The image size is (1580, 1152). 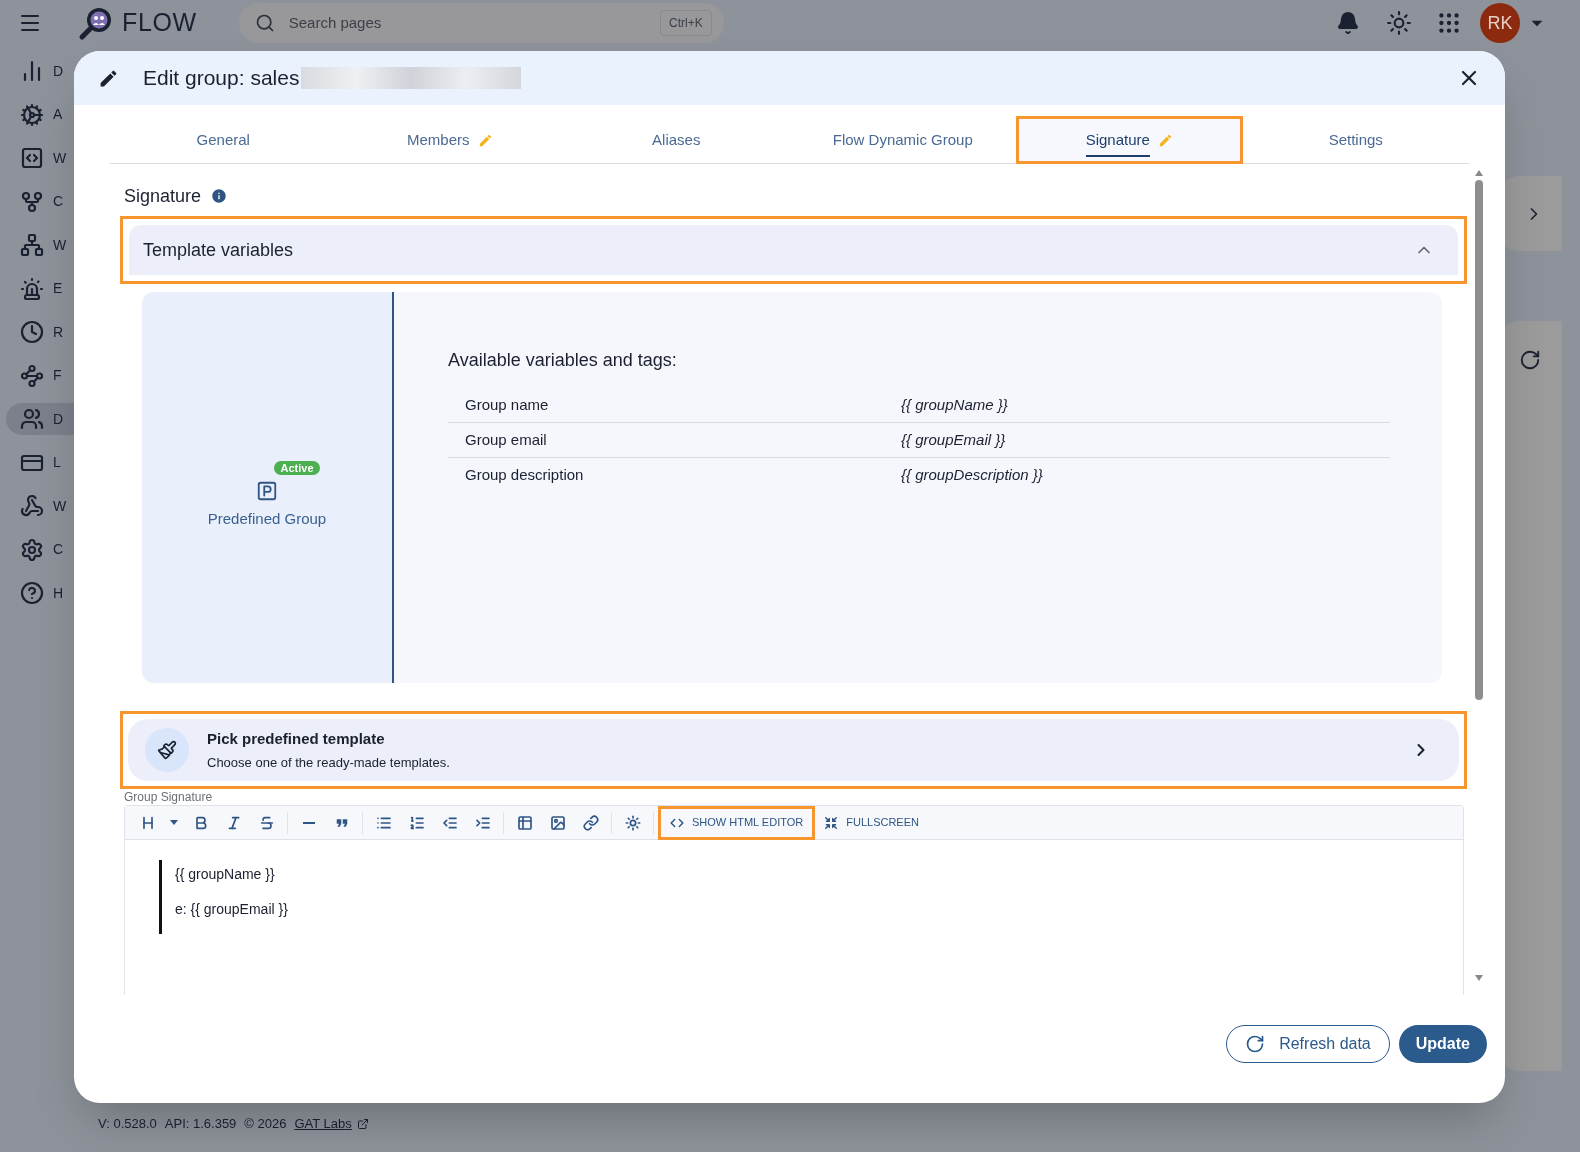 What do you see at coordinates (524, 475) in the screenshot?
I see `variable-name: Group description` at bounding box center [524, 475].